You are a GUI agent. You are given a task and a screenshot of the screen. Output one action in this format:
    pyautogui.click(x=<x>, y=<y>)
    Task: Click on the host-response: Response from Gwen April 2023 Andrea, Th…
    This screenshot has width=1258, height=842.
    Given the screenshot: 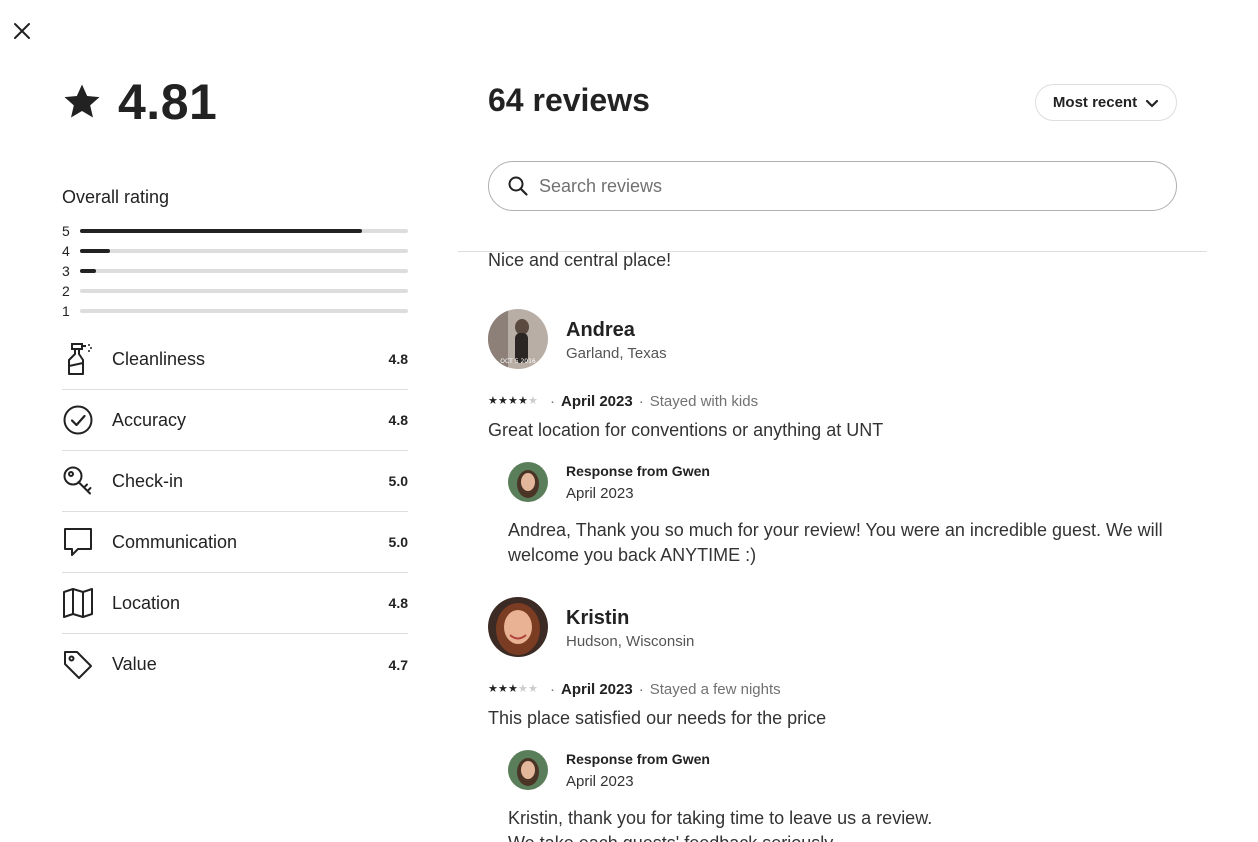 What is the action you would take?
    pyautogui.click(x=842, y=515)
    